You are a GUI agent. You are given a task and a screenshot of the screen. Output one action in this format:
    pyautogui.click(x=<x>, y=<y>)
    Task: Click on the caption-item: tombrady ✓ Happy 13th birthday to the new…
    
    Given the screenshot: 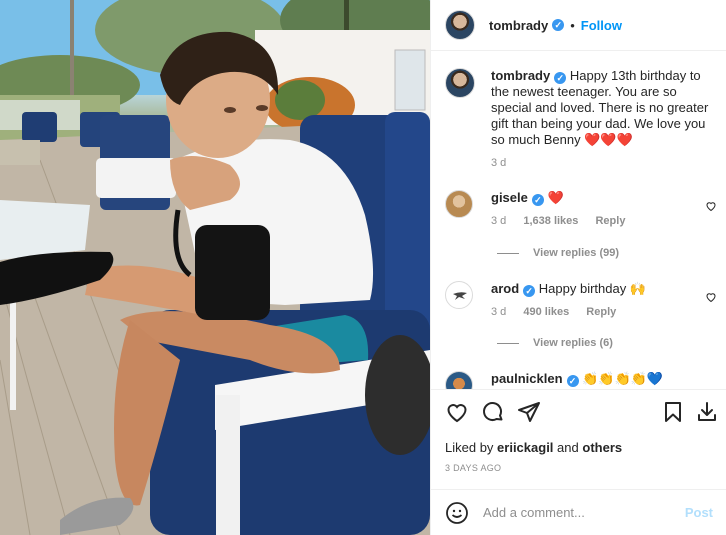 What is the action you would take?
    pyautogui.click(x=580, y=119)
    